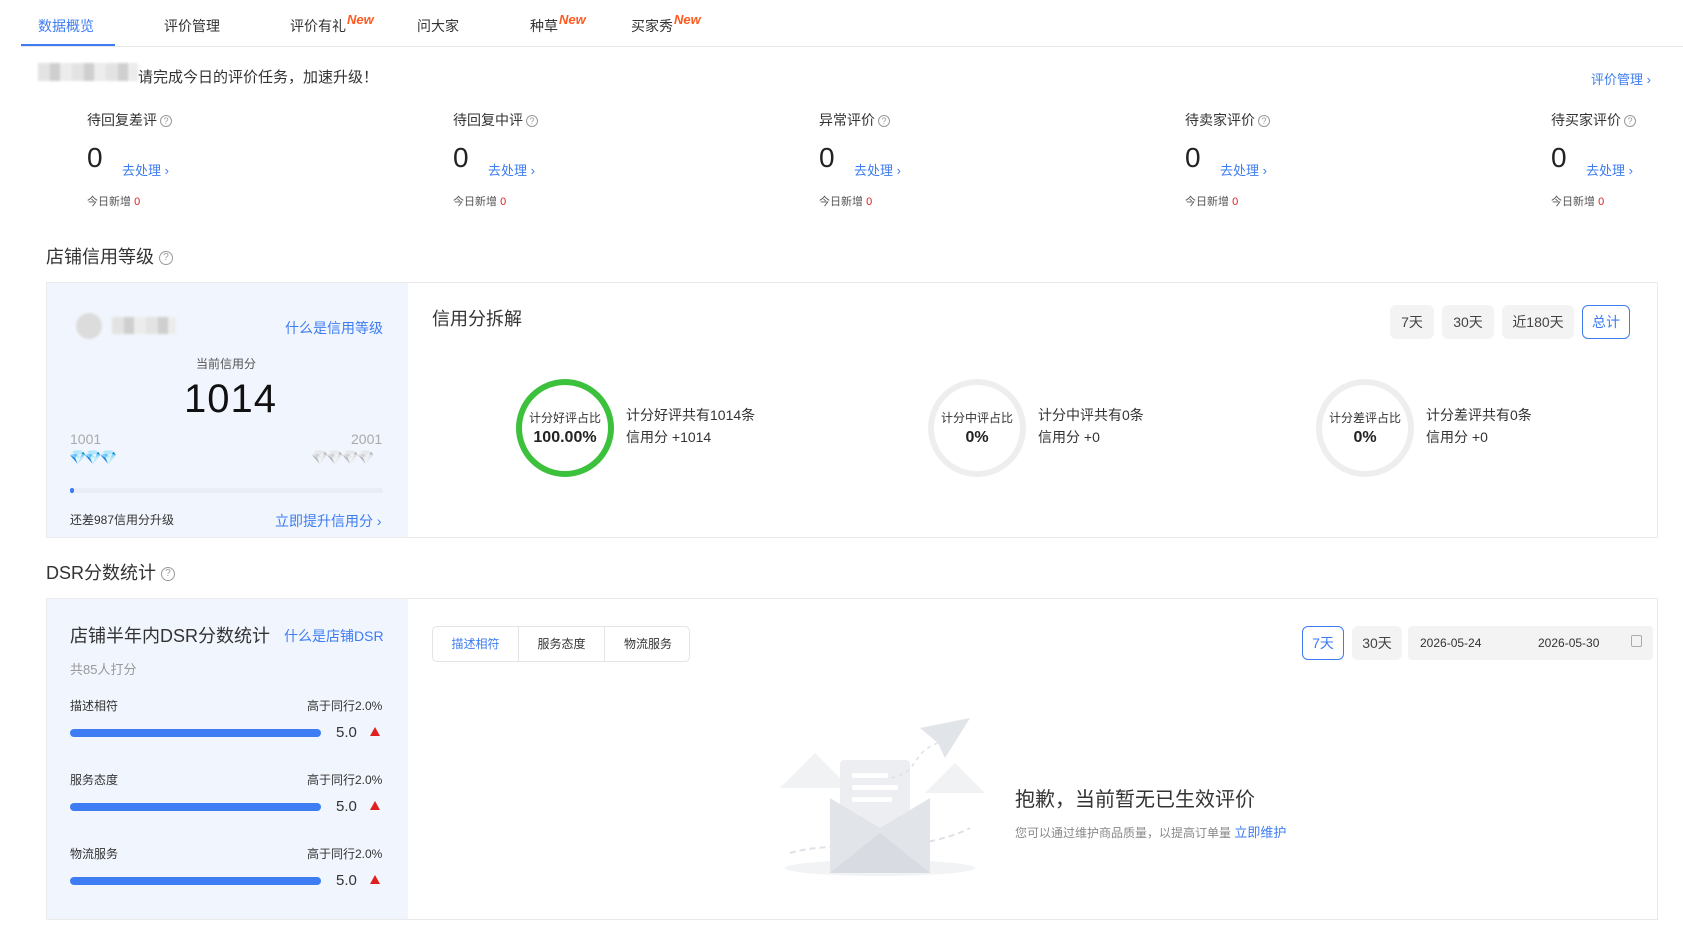 Image resolution: width=1683 pixels, height=929 pixels. What do you see at coordinates (476, 644) in the screenshot?
I see `dsr-tab-description: 描述相符` at bounding box center [476, 644].